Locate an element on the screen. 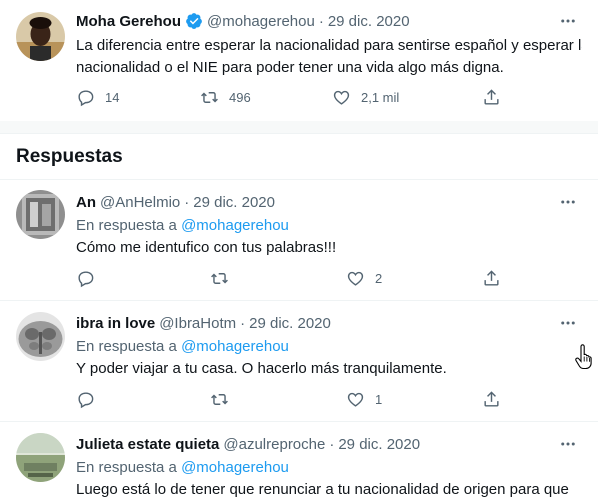 This screenshot has width=598, height=498. like-count: 2 is located at coordinates (379, 278).